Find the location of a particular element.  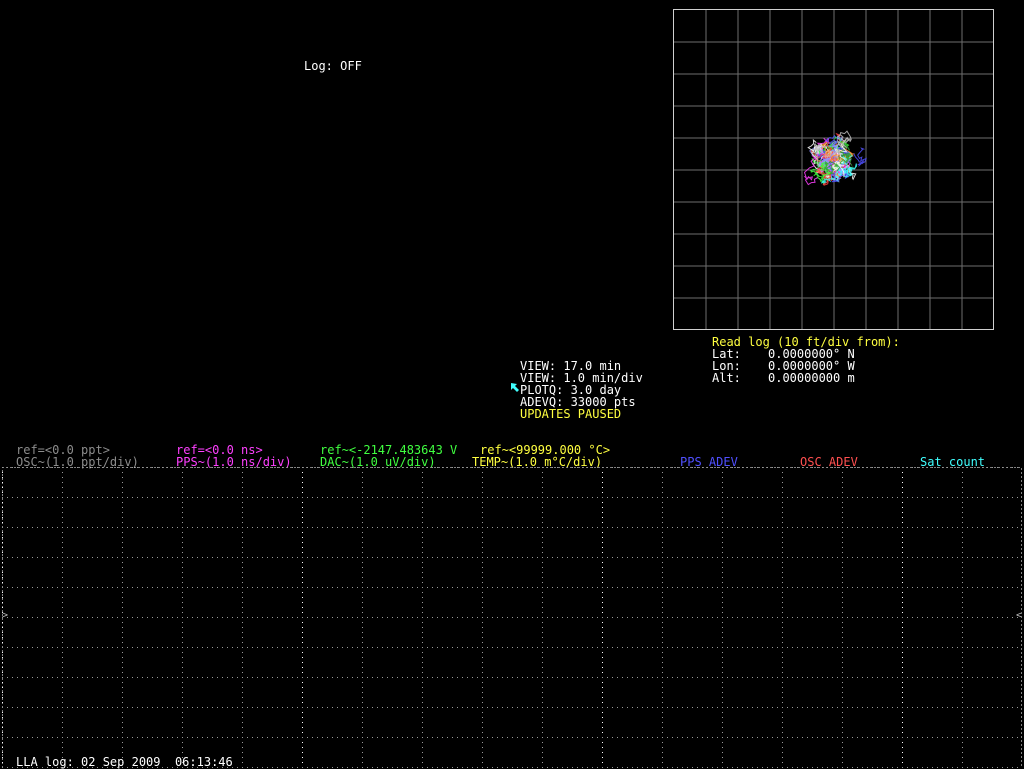

lla-scatter-canvas is located at coordinates (833, 169).